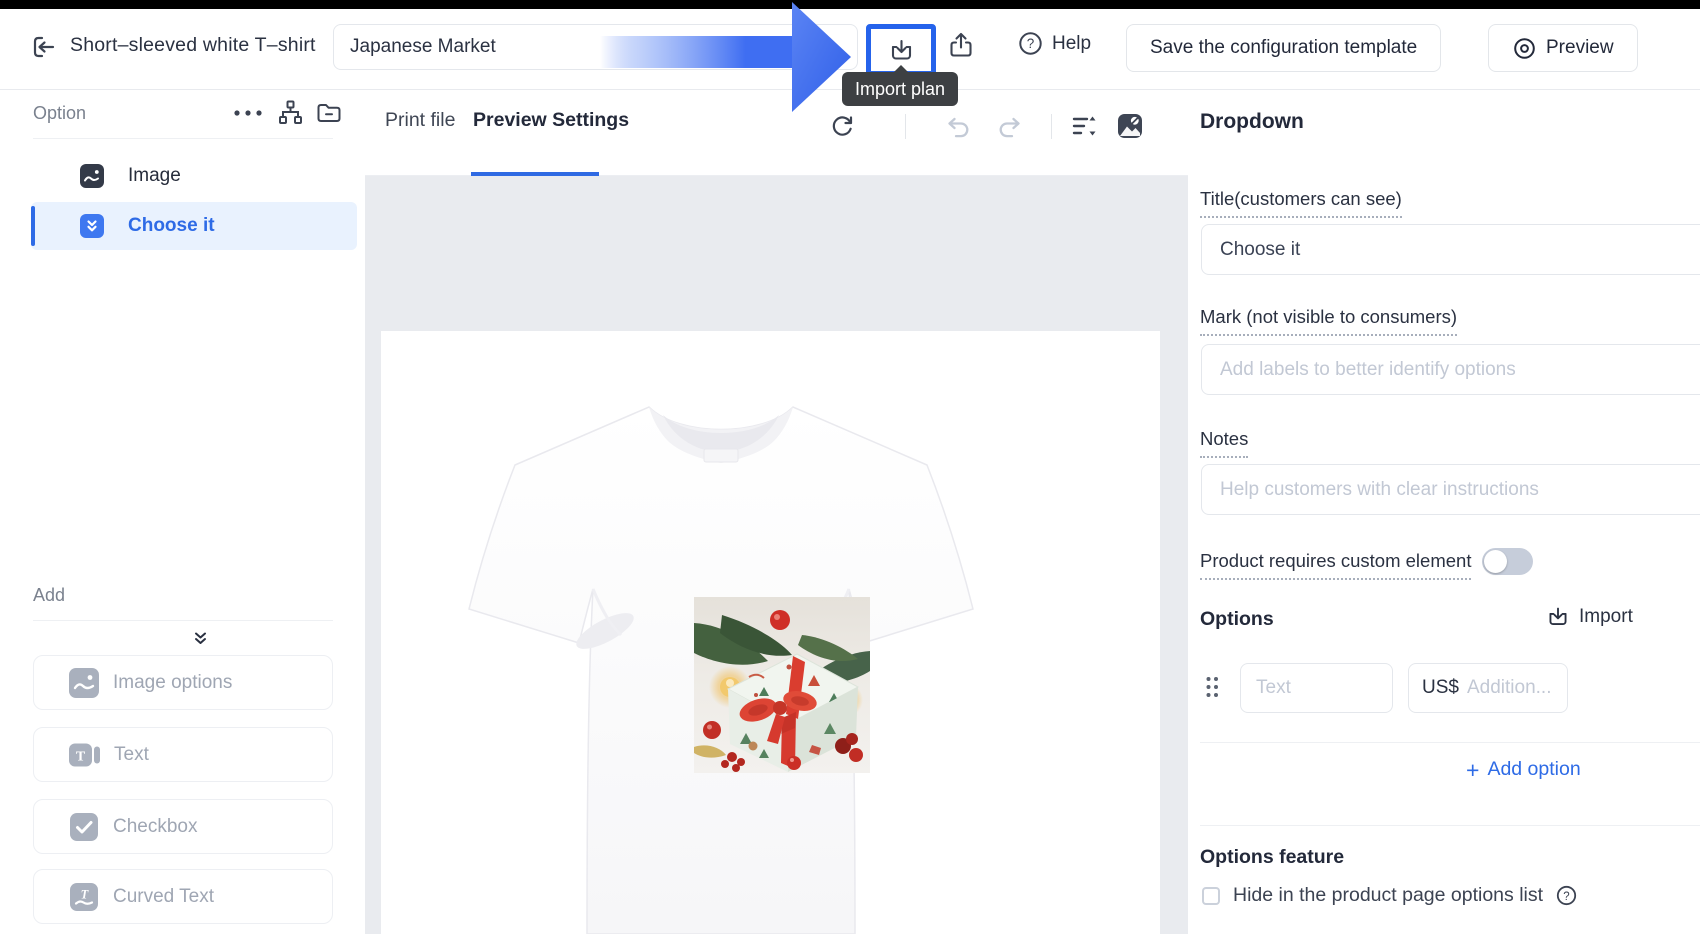 The height and width of the screenshot is (934, 1700). What do you see at coordinates (193, 45) in the screenshot?
I see `page-title: Short–sleeved white T–shirt` at bounding box center [193, 45].